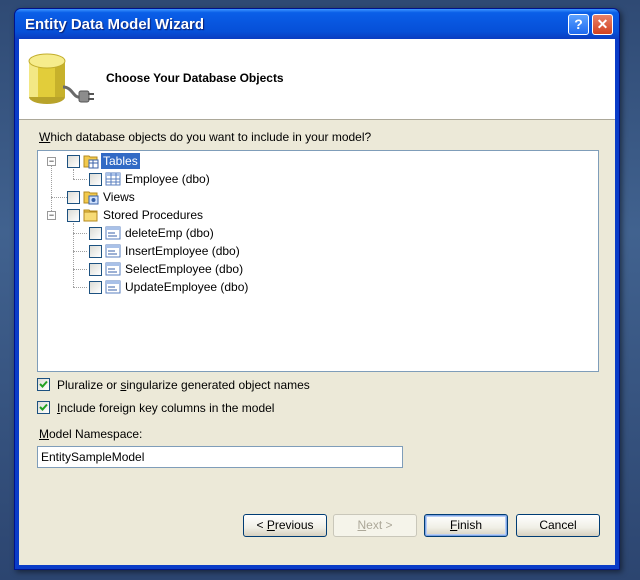 This screenshot has height=580, width=640. Describe the element at coordinates (90, 215) in the screenshot. I see `procedures-folder-icon` at that location.